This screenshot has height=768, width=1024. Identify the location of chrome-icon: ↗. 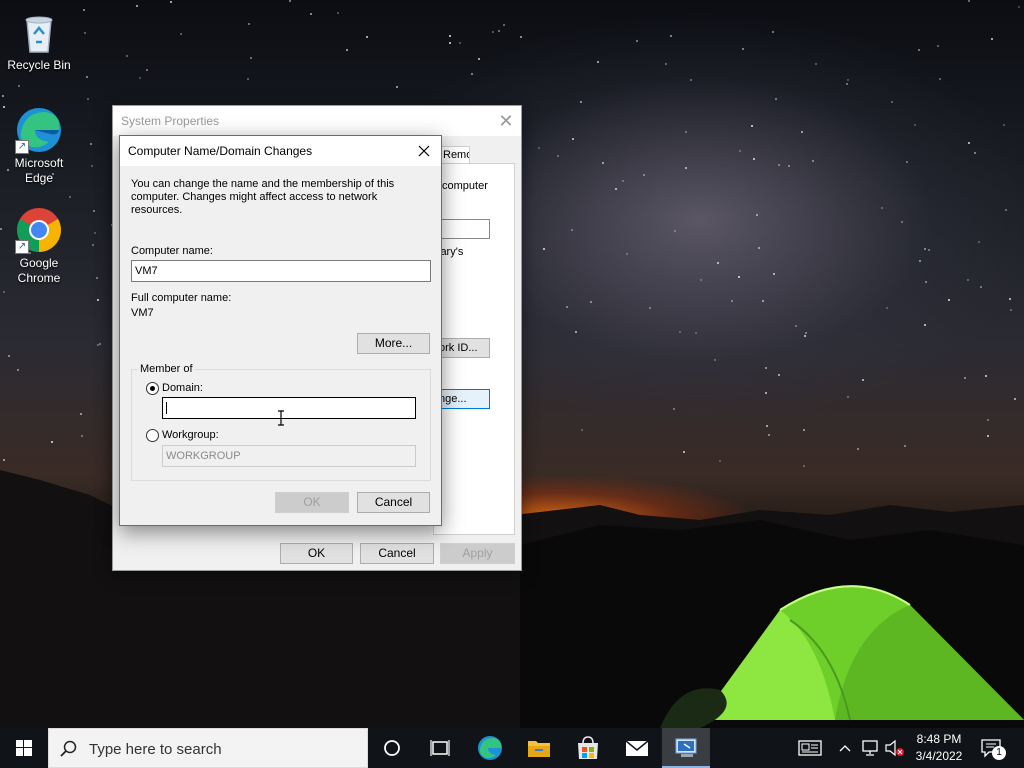
(39, 230).